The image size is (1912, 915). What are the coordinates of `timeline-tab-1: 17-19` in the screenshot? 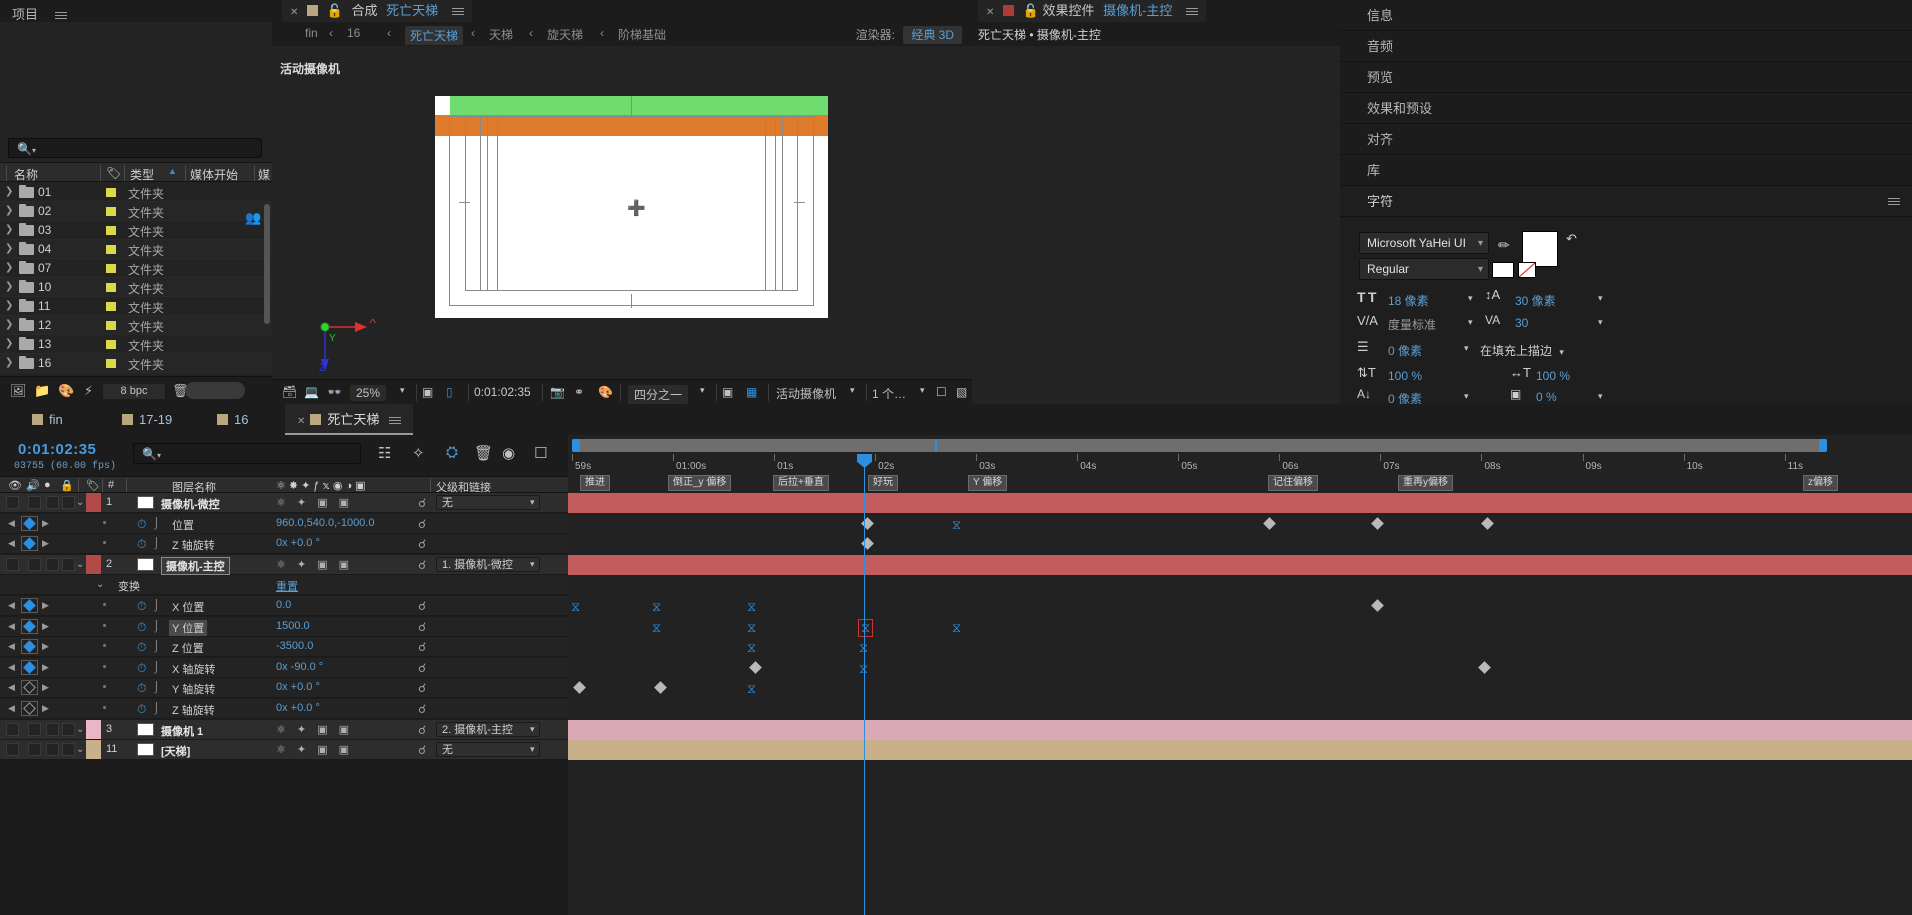 It's located at (147, 419).